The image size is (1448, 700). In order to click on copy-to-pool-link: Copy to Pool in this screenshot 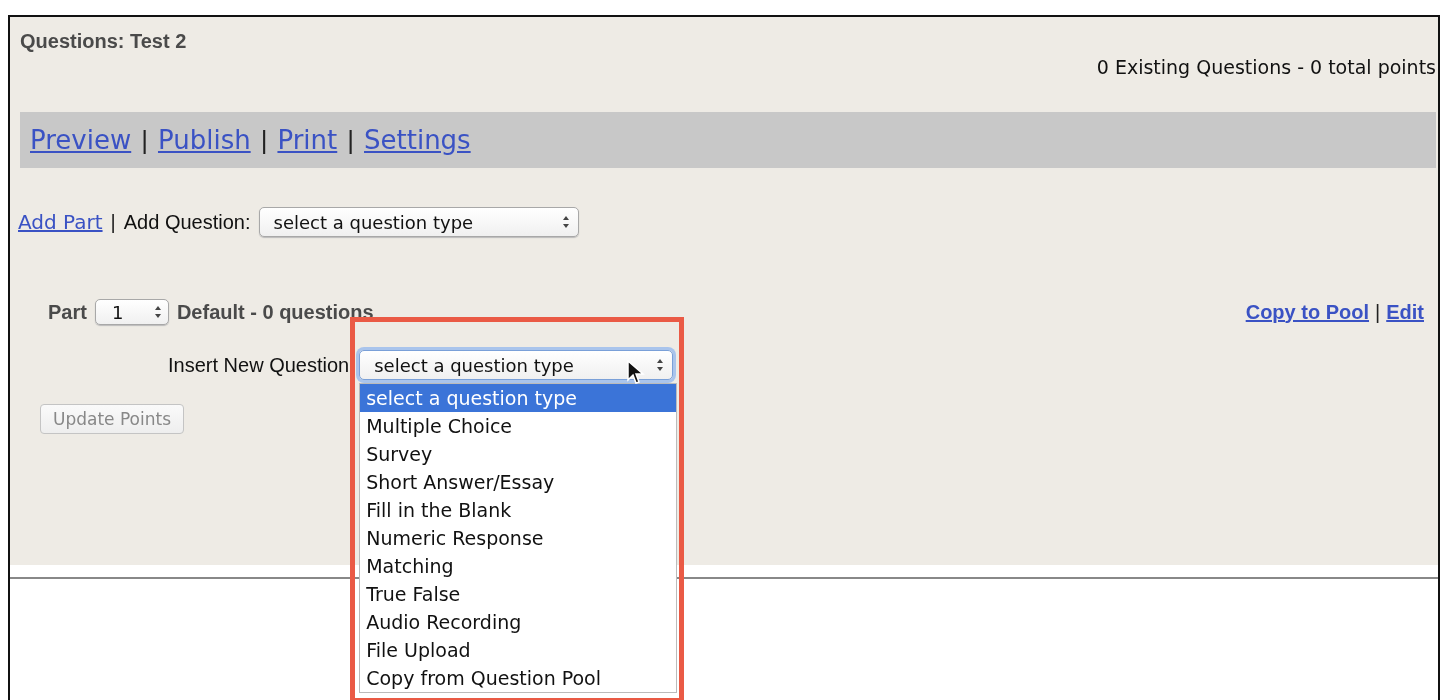, I will do `click(1307, 312)`.